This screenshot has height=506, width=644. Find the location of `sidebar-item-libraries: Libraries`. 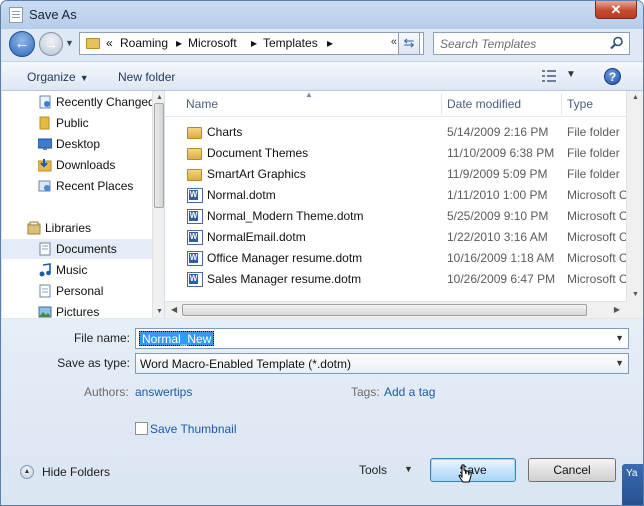

sidebar-item-libraries: Libraries is located at coordinates (77, 228).